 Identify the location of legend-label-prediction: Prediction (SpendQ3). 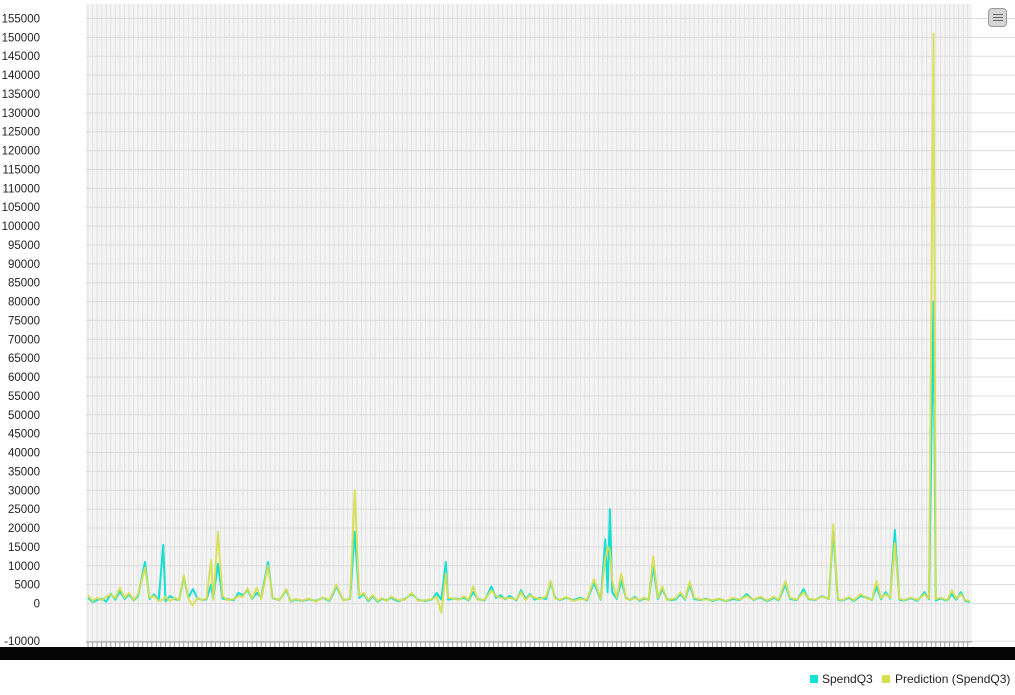
(952, 679).